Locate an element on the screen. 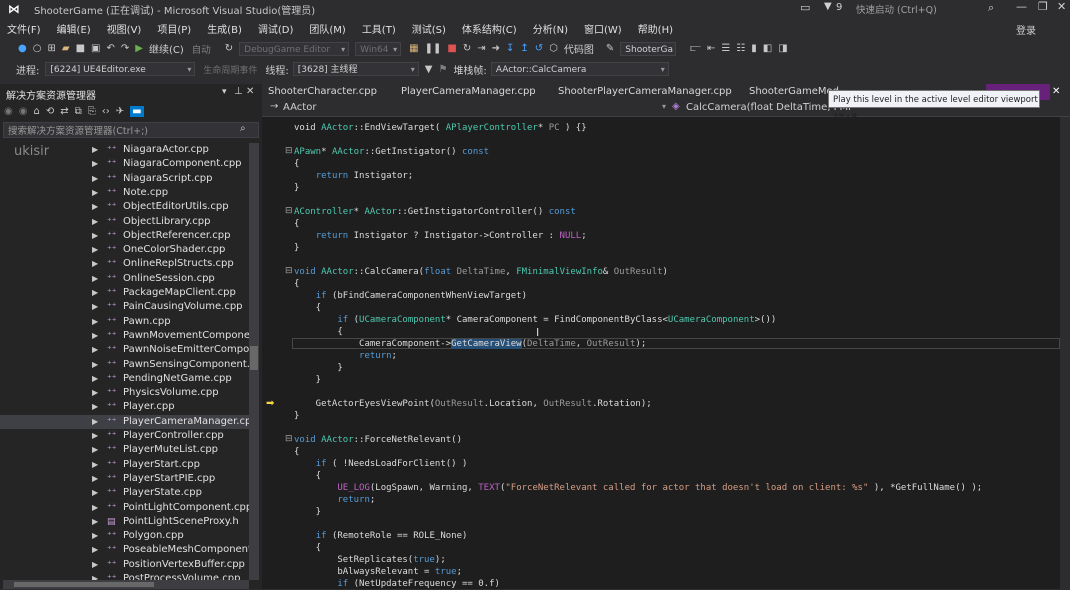 This screenshot has height=590, width=1070. menu-analyze: 分析(N) is located at coordinates (550, 28).